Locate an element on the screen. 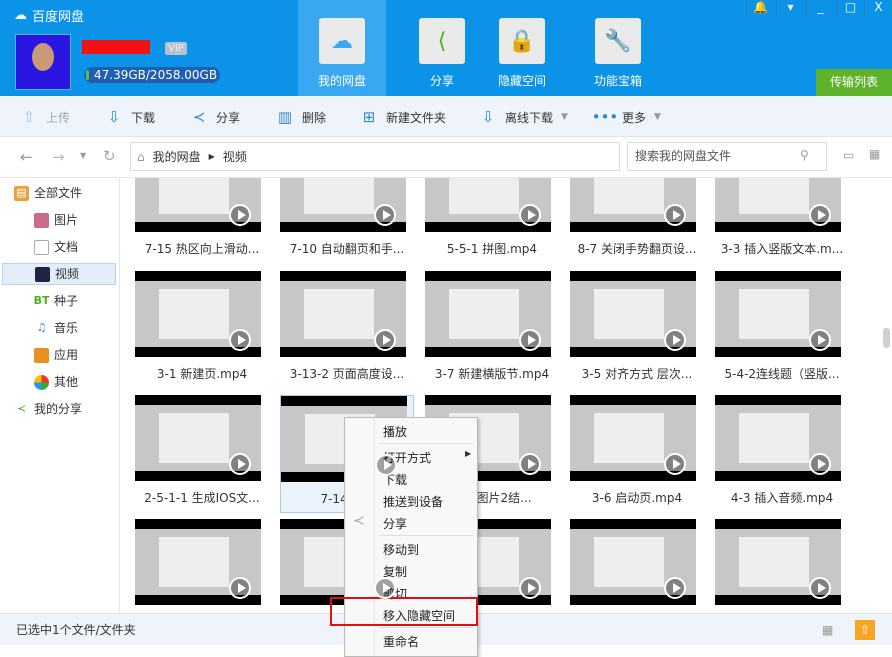 This screenshot has width=892, height=657. sidebar-item-music: ♫ 音乐 is located at coordinates (56, 328).